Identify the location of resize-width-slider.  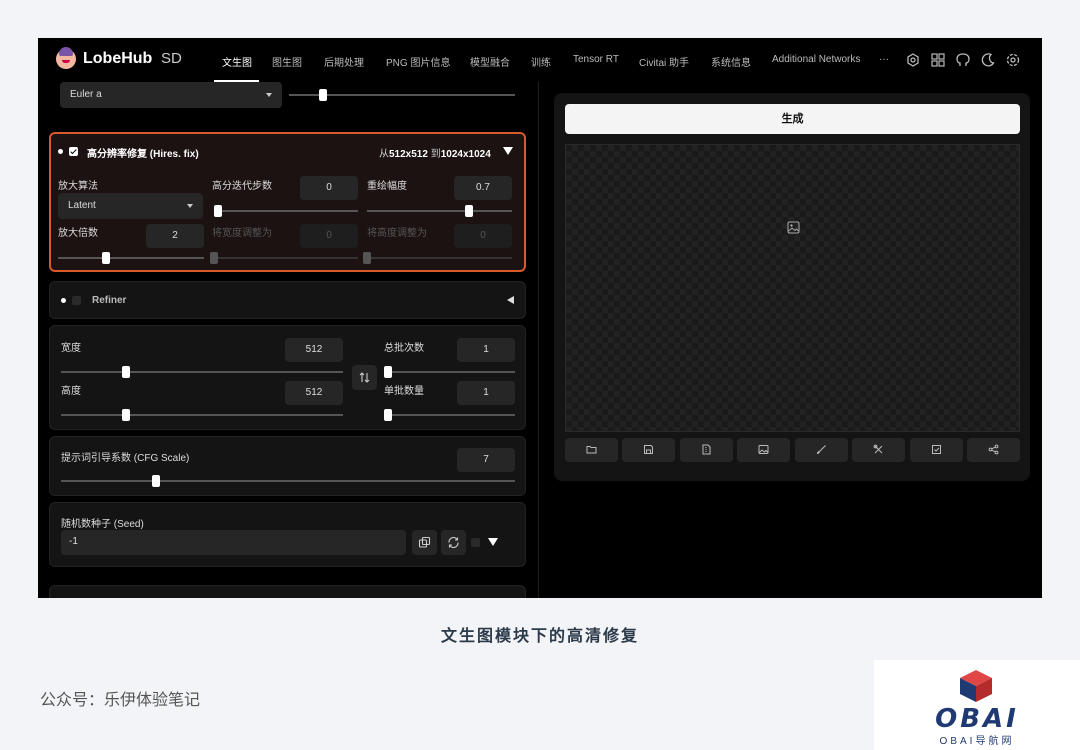
(284, 258).